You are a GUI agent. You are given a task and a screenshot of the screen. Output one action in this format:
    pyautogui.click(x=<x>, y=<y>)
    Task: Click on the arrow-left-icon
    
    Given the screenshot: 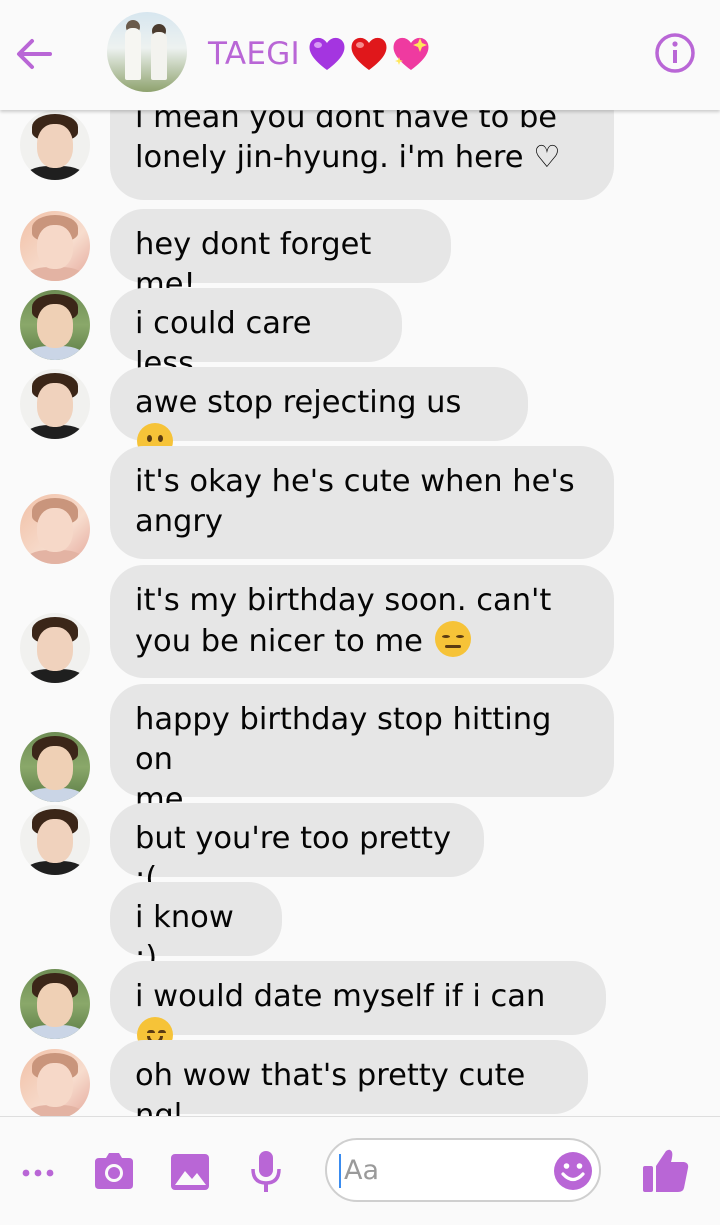 What is the action you would take?
    pyautogui.click(x=34, y=54)
    